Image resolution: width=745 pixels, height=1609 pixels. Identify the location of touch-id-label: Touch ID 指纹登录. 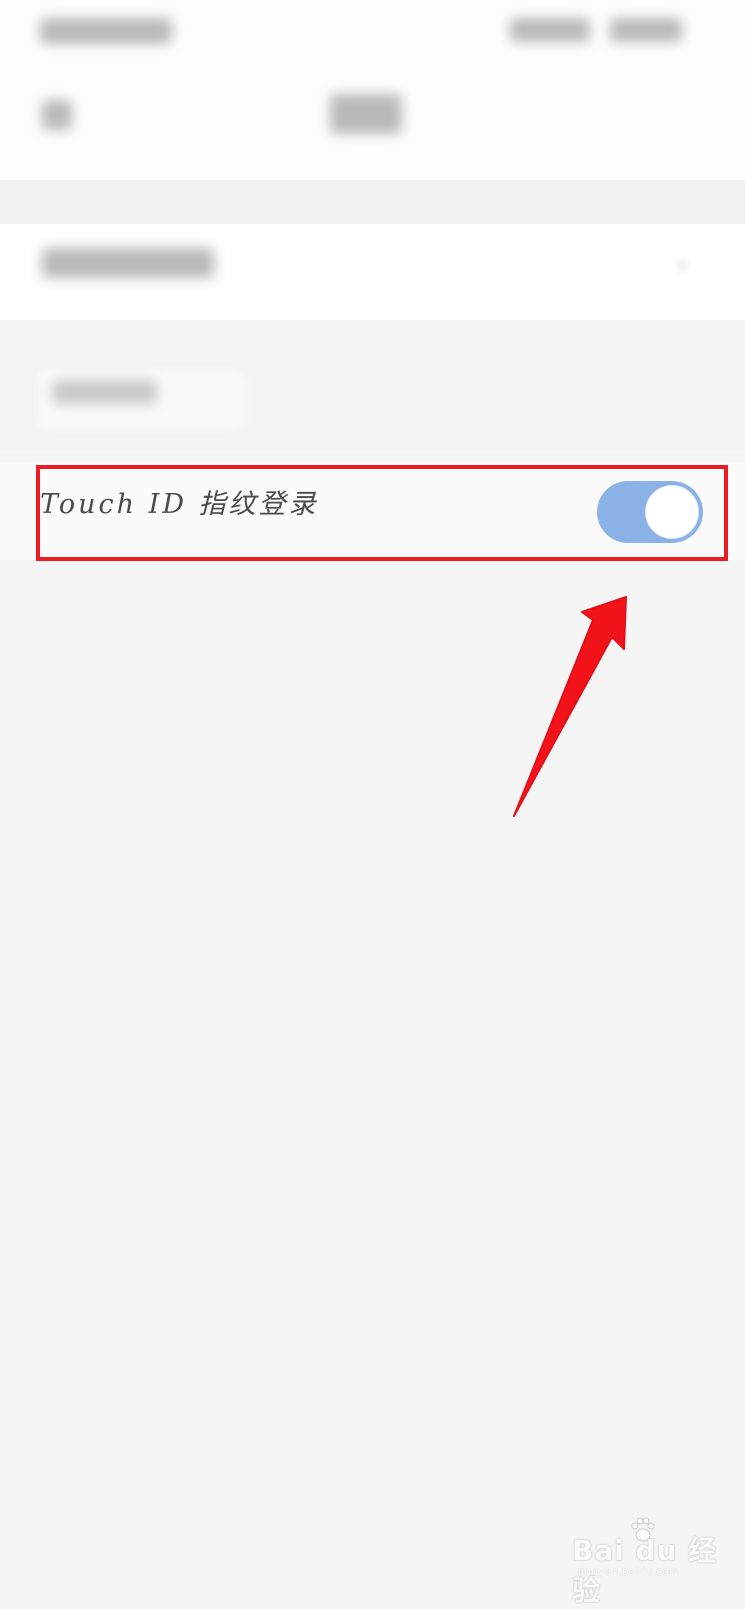
(179, 504).